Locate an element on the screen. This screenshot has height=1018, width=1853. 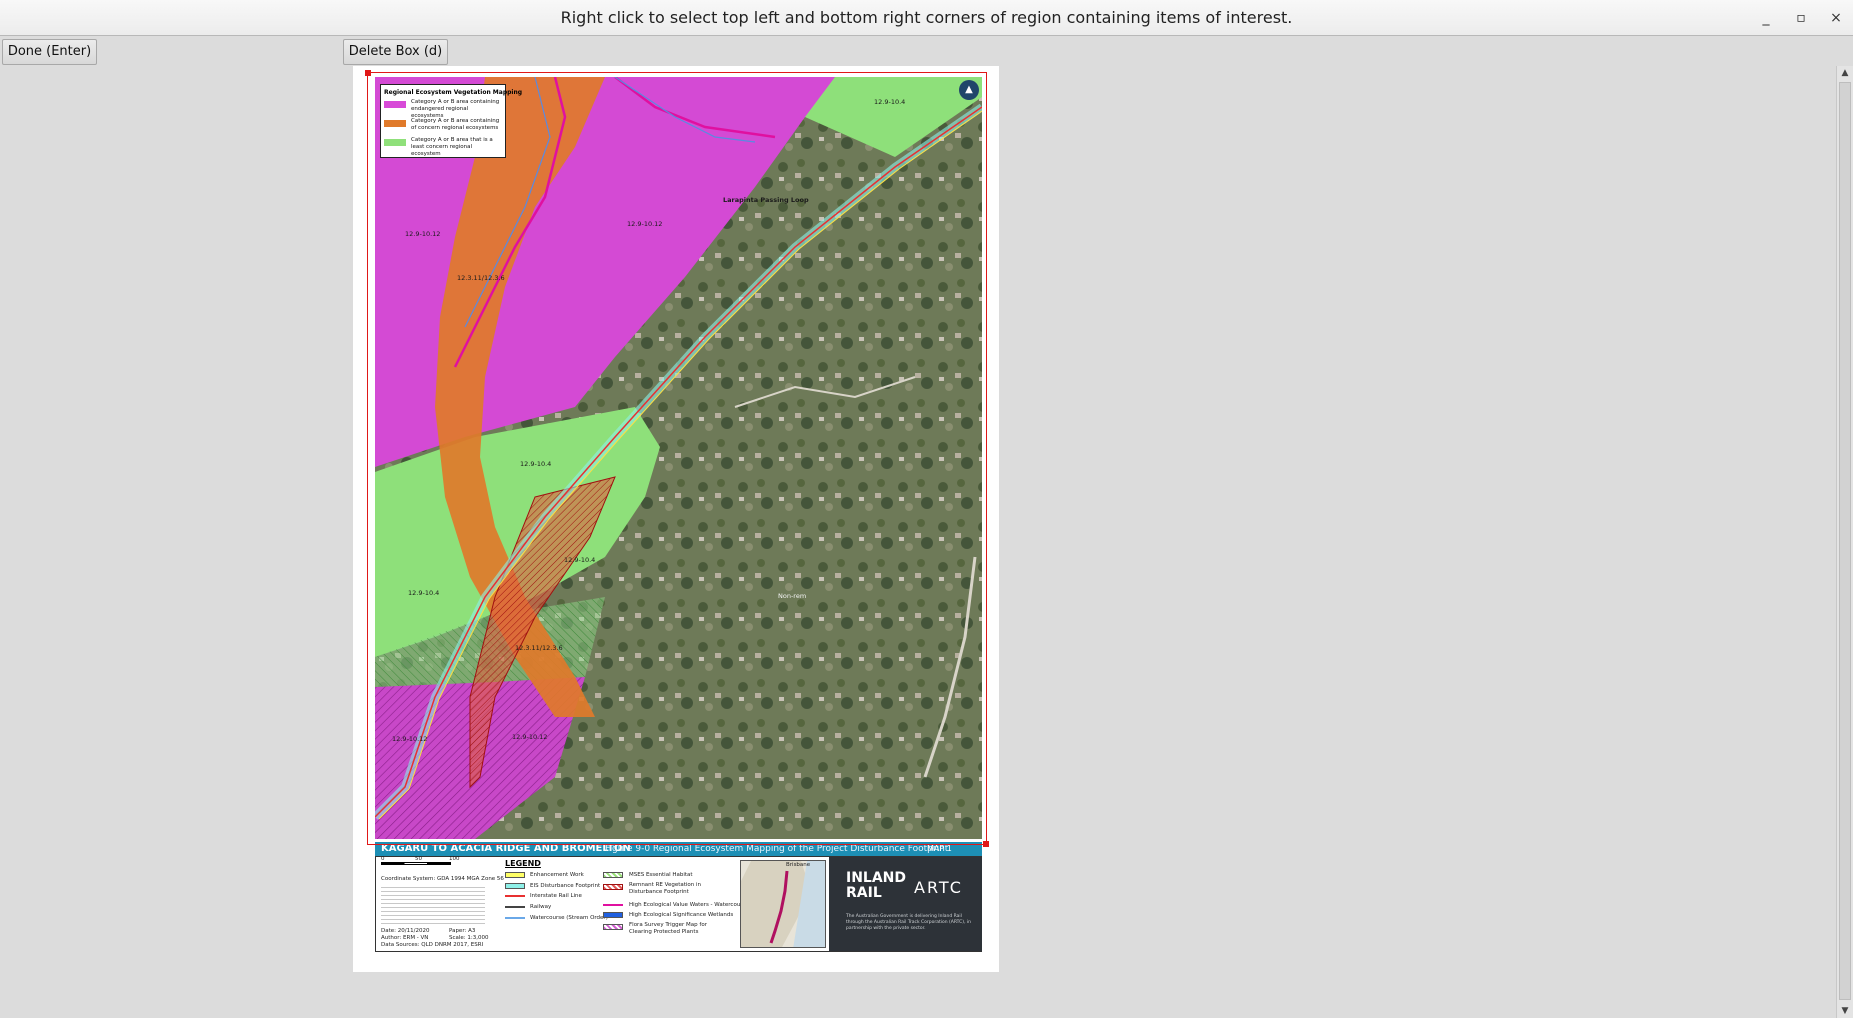
meta-date: Date: 20/11/2020 is located at coordinates (405, 931).